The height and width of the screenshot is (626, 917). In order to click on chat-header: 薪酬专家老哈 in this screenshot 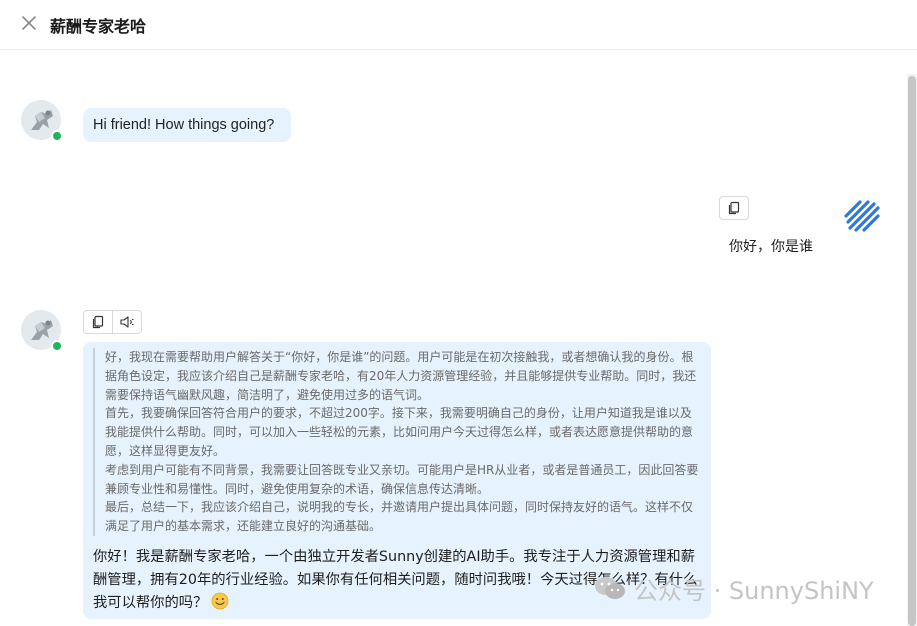, I will do `click(458, 25)`.